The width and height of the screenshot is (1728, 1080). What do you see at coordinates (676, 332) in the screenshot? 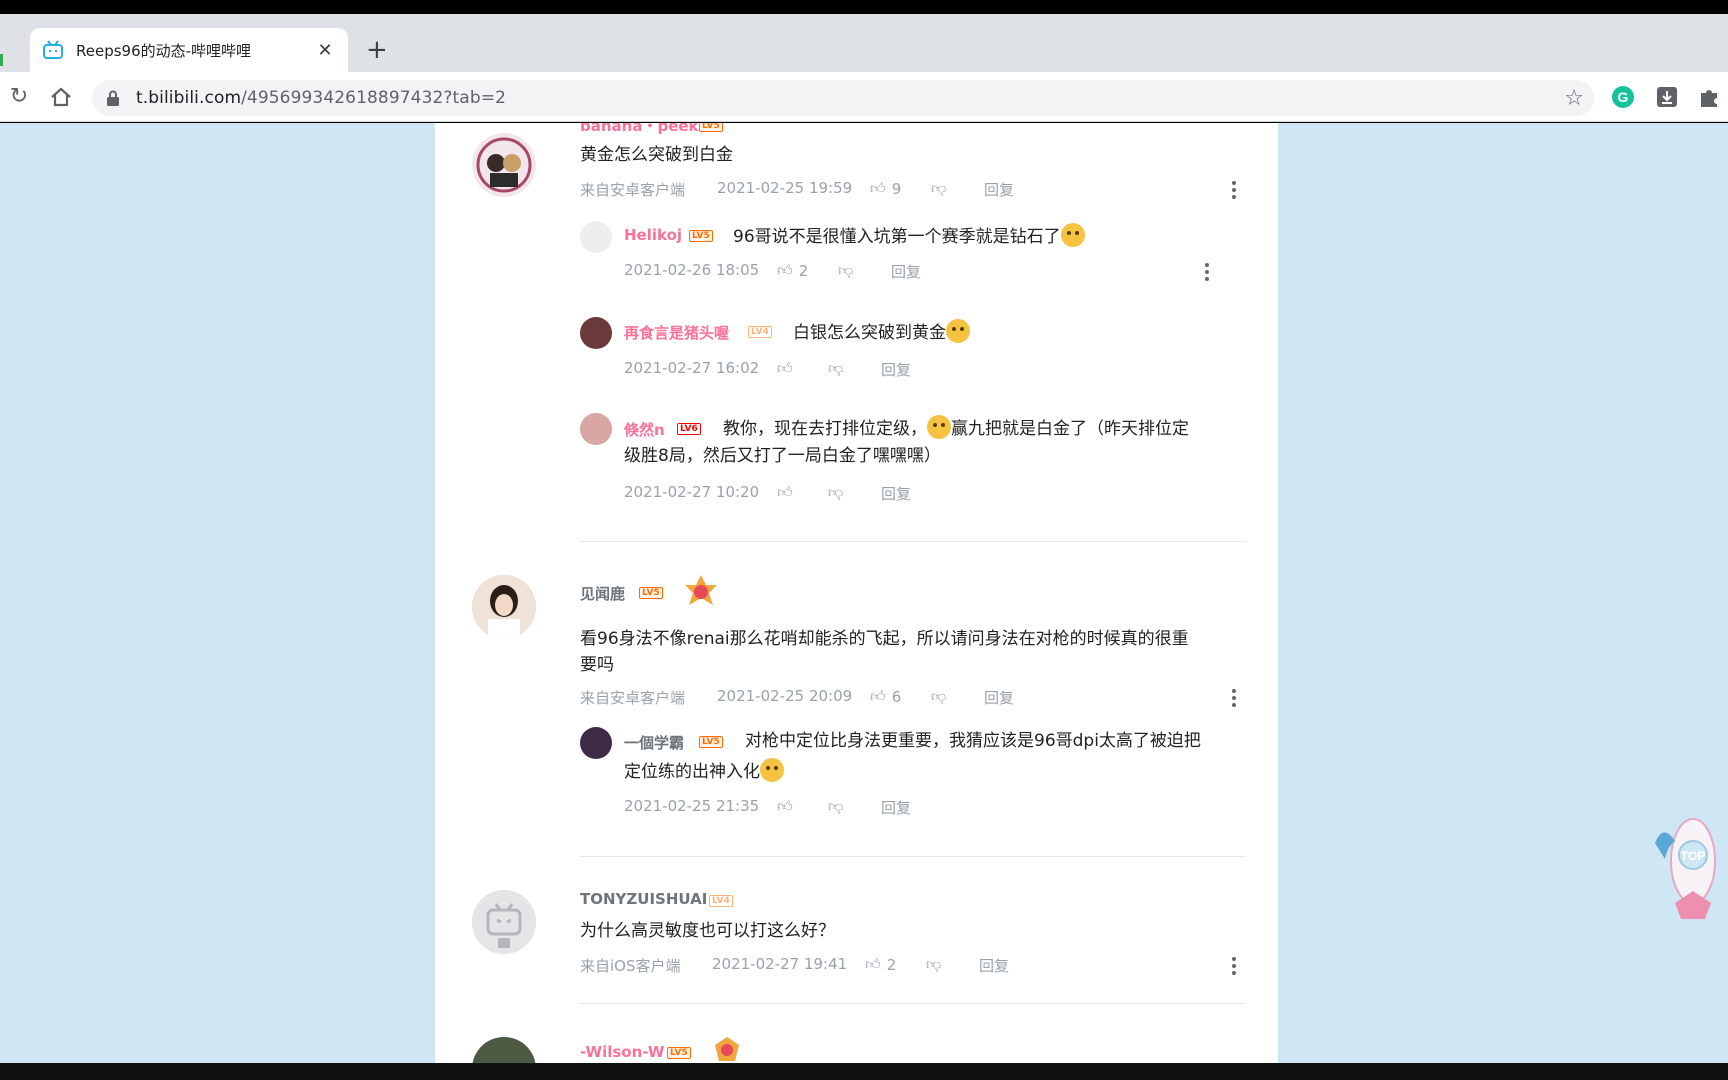
I see `username: 再食言是猪头喔` at bounding box center [676, 332].